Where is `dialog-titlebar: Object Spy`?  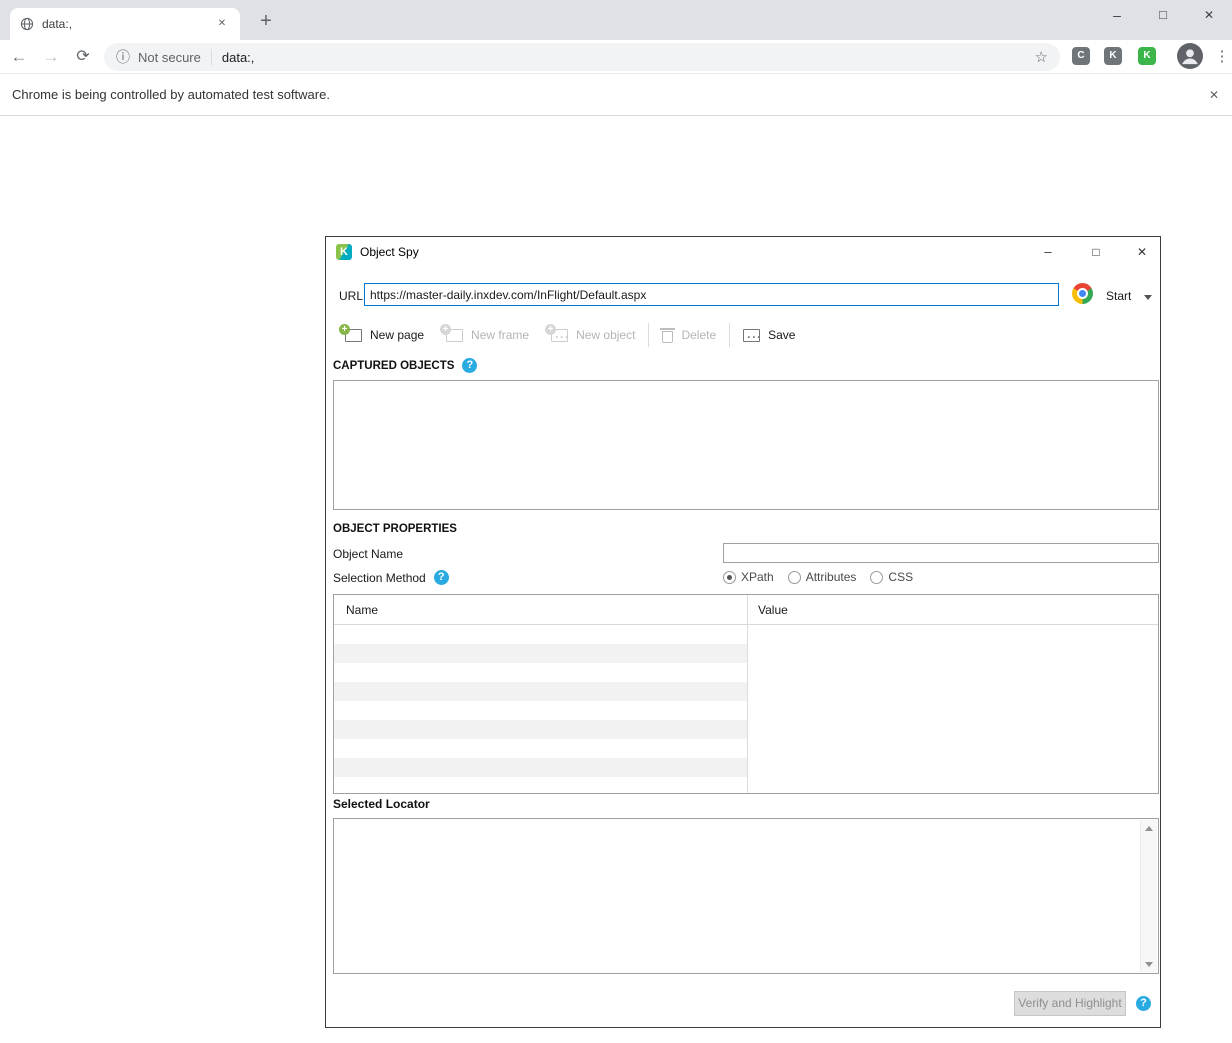
dialog-titlebar: Object Spy is located at coordinates (743, 252).